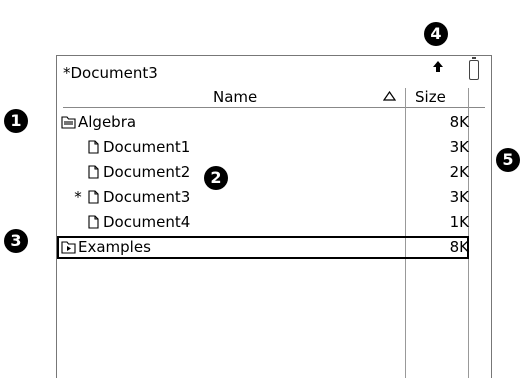 The image size is (528, 378). I want to click on battery-icon, so click(474, 68).